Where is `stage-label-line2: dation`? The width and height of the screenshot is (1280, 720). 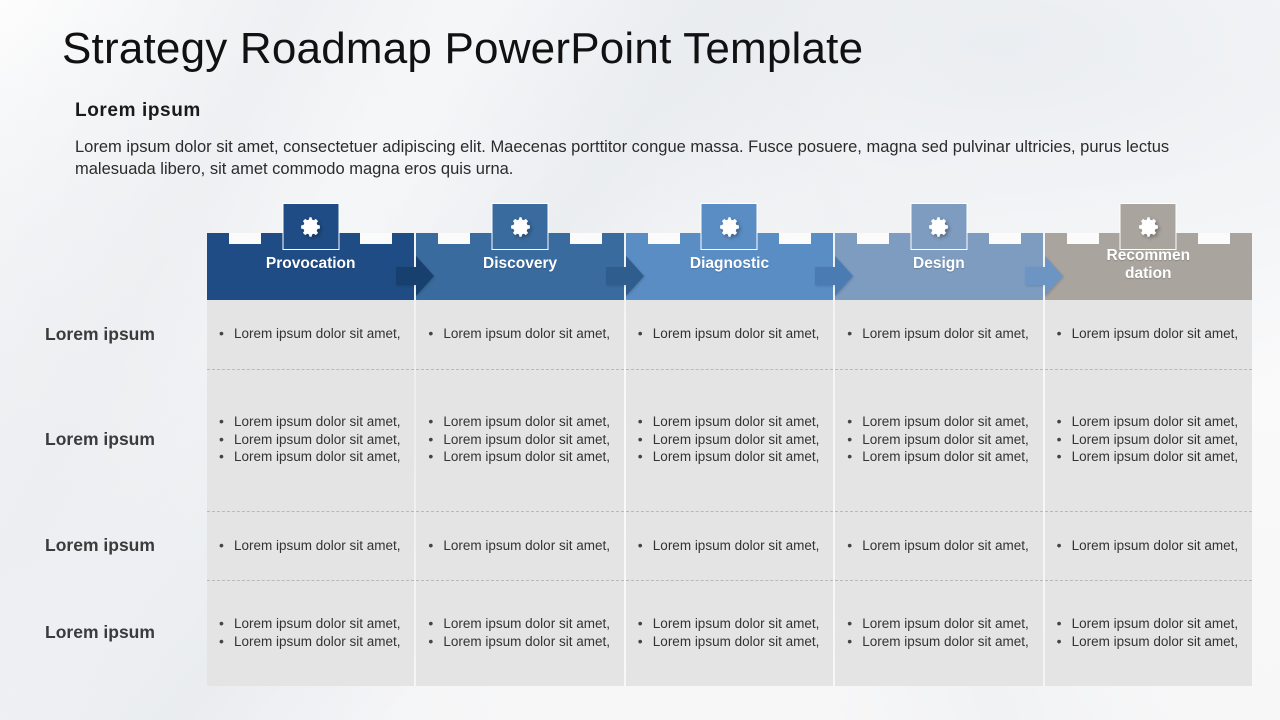 stage-label-line2: dation is located at coordinates (1148, 273).